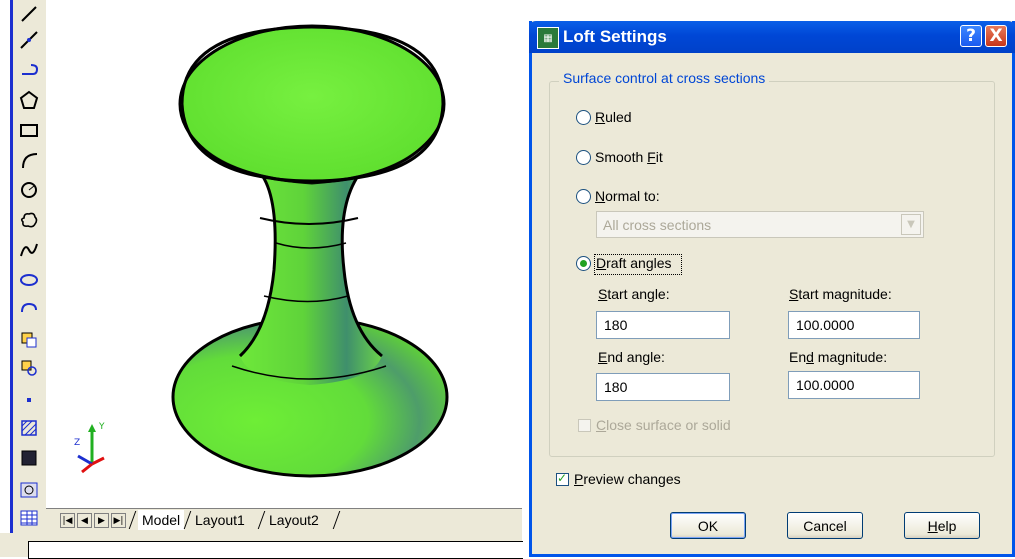 This screenshot has height=559, width=1015. What do you see at coordinates (663, 425) in the screenshot?
I see `close-surface-label: Close surface or solid` at bounding box center [663, 425].